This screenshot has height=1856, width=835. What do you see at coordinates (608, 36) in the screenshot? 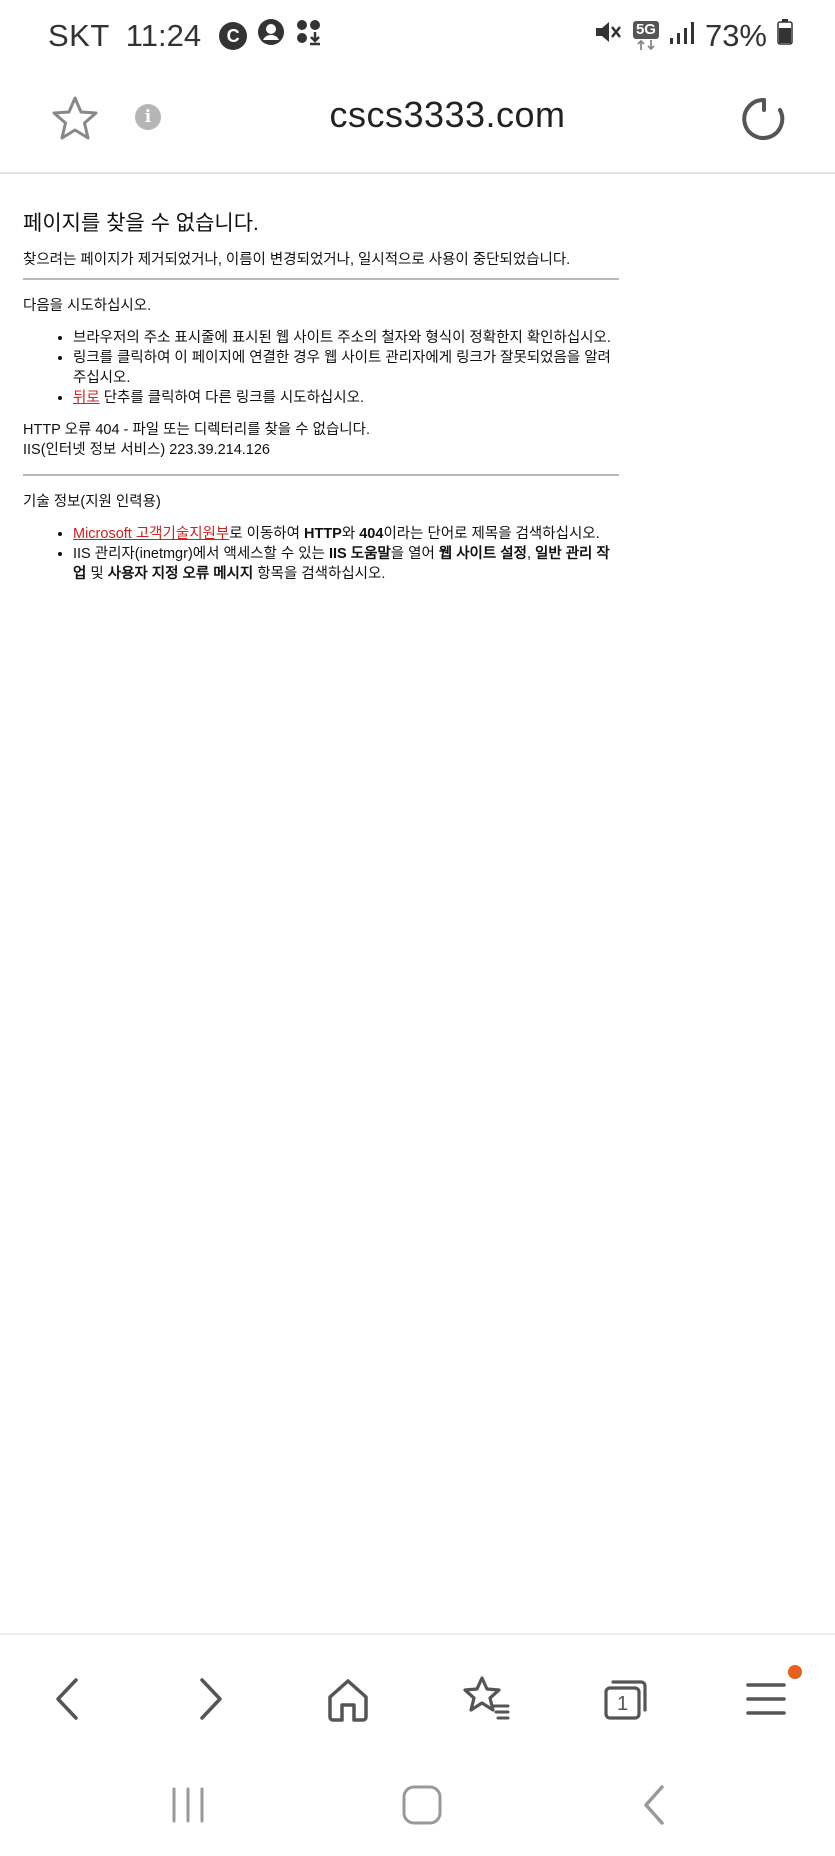
I see `mute-icon` at bounding box center [608, 36].